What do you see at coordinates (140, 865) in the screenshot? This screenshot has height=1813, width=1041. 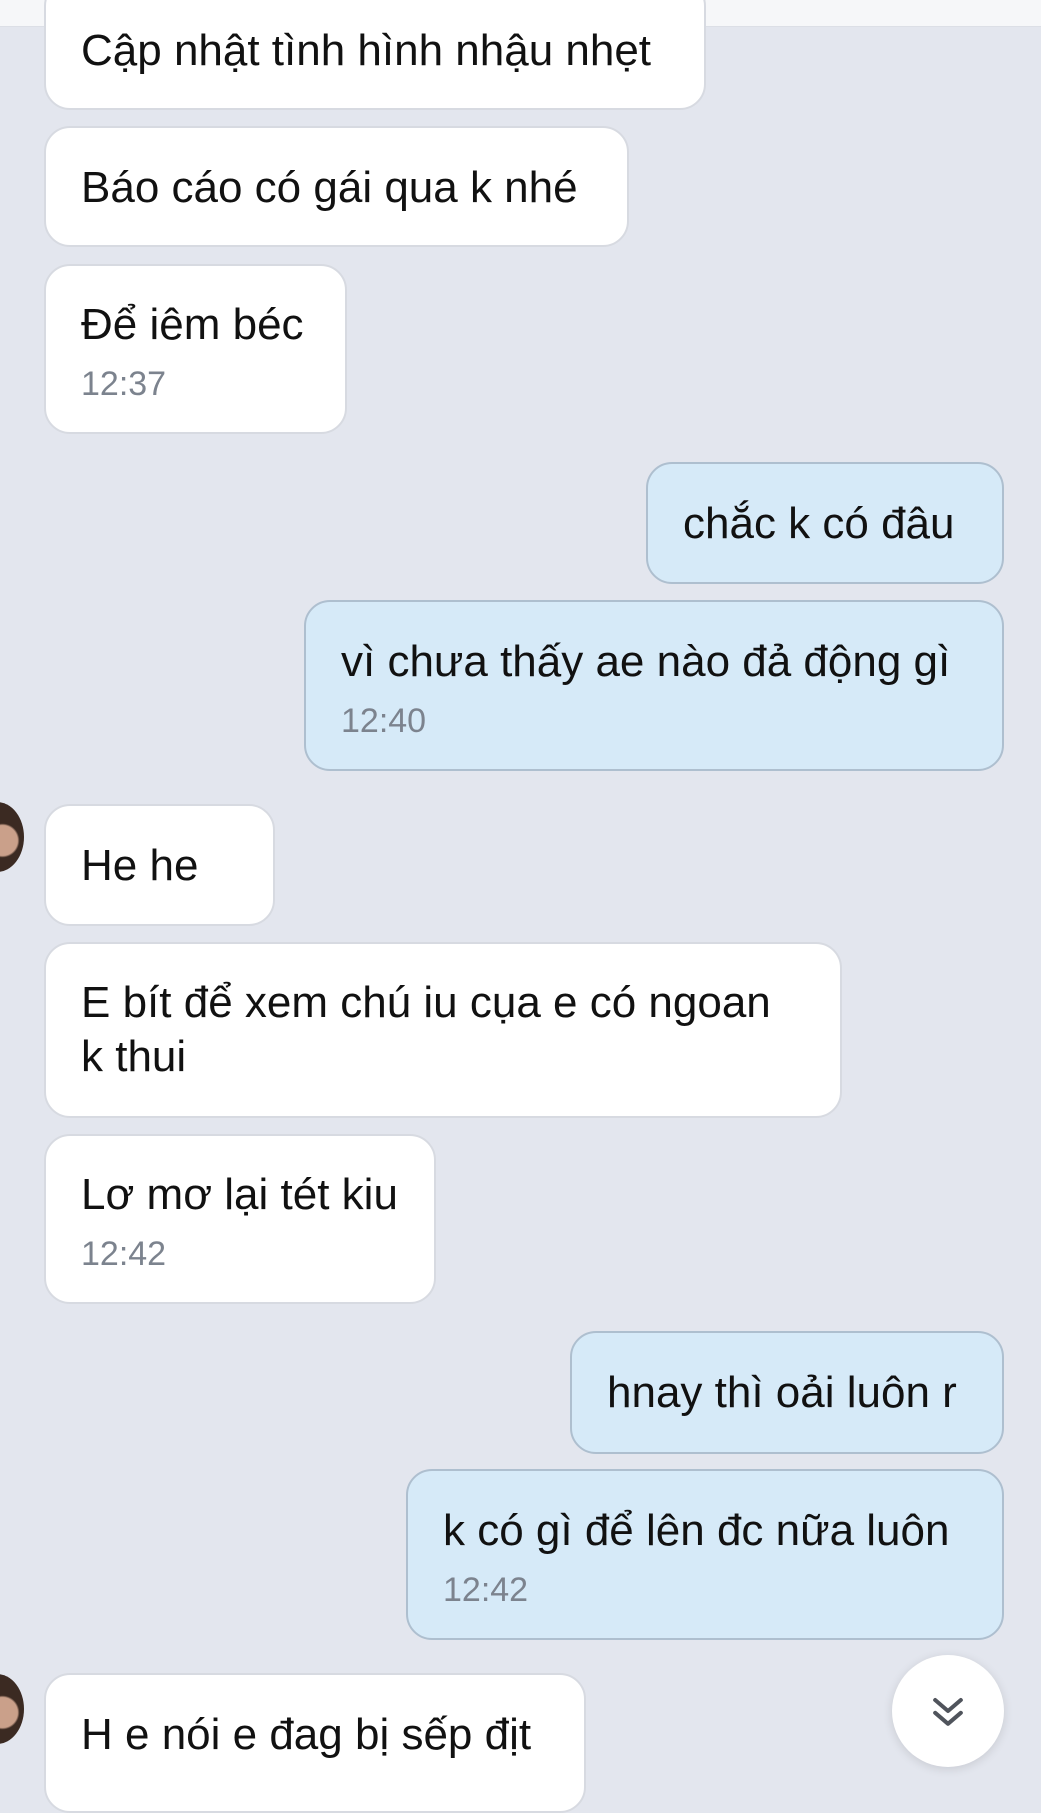 I see `message-text: He he` at bounding box center [140, 865].